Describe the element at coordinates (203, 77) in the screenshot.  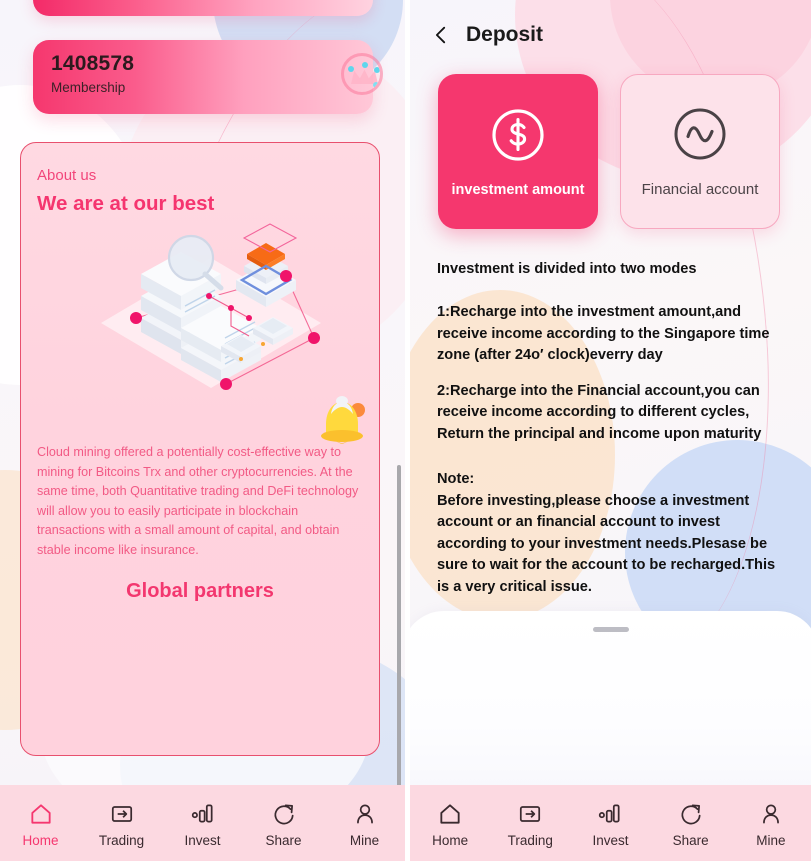
I see `membership-card: 1408578 Membership` at that location.